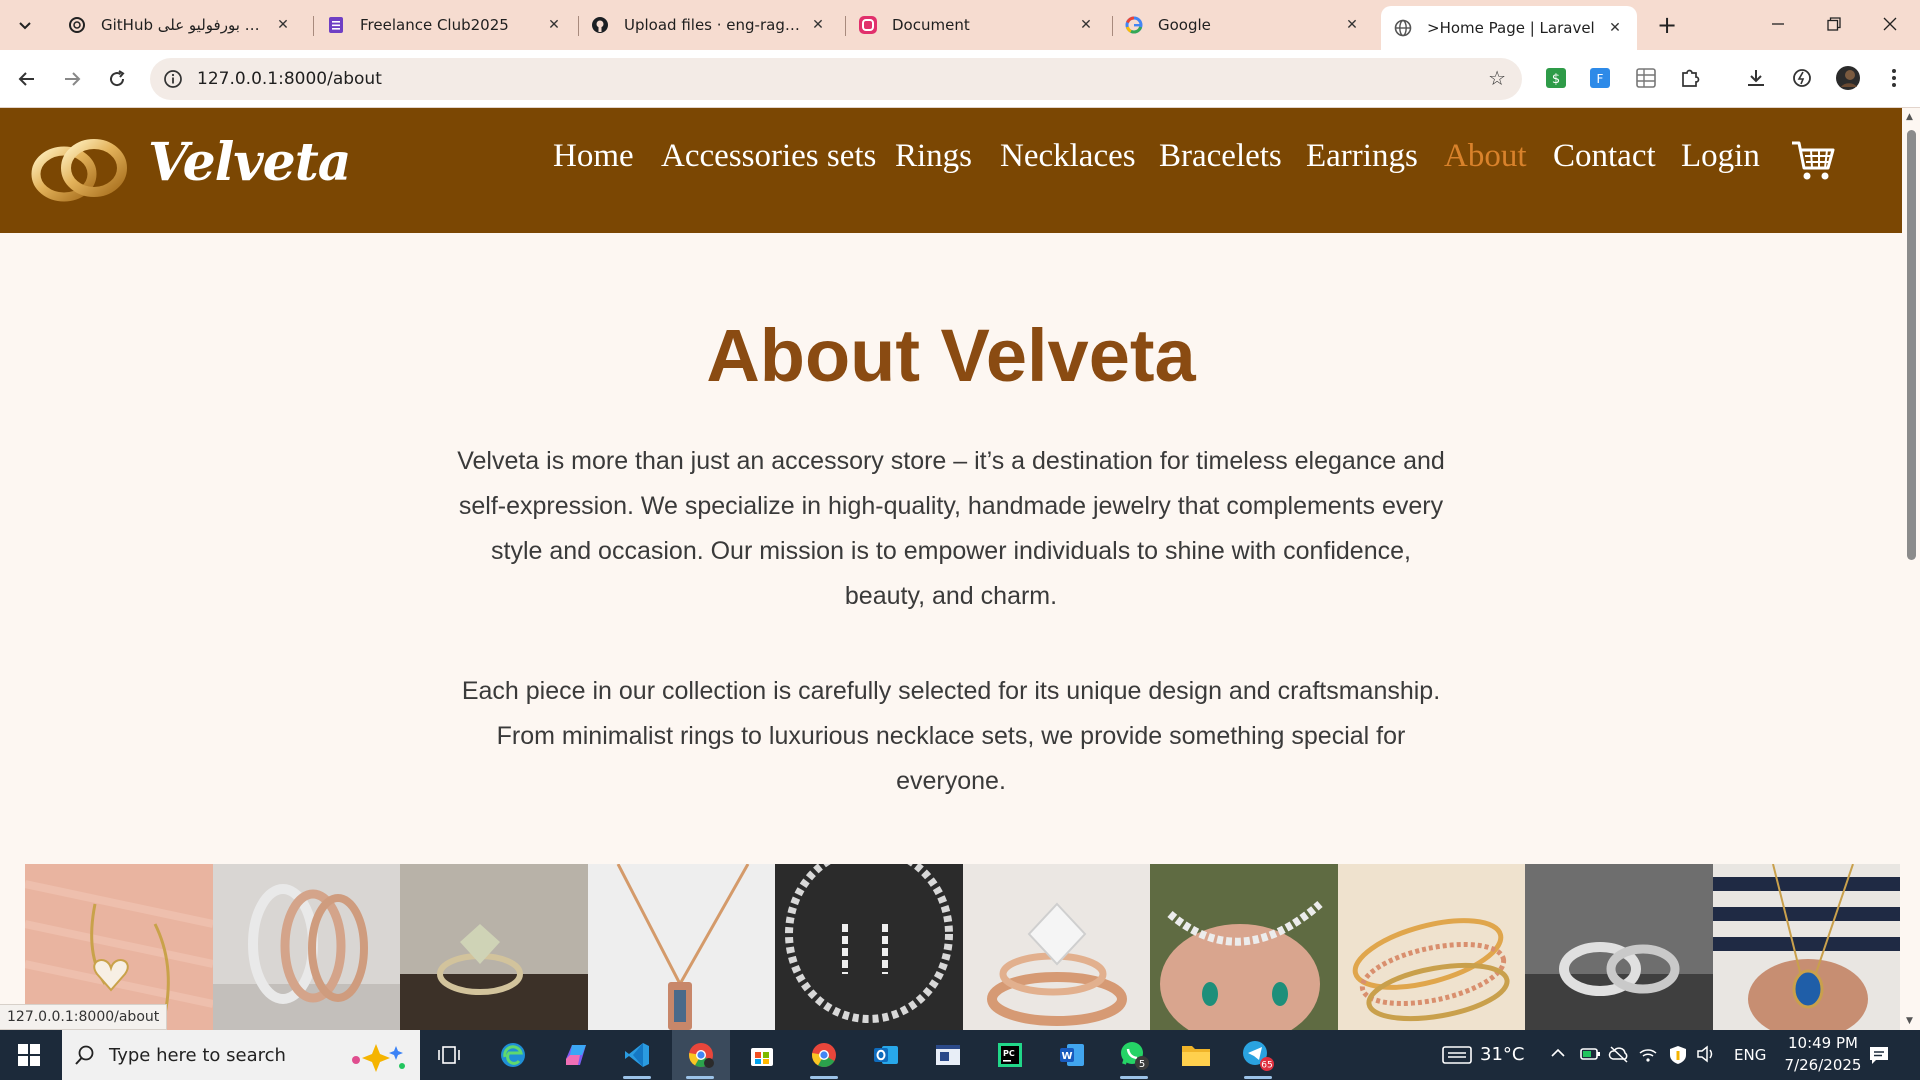 The image size is (1920, 1080). I want to click on forms-icon, so click(336, 25).